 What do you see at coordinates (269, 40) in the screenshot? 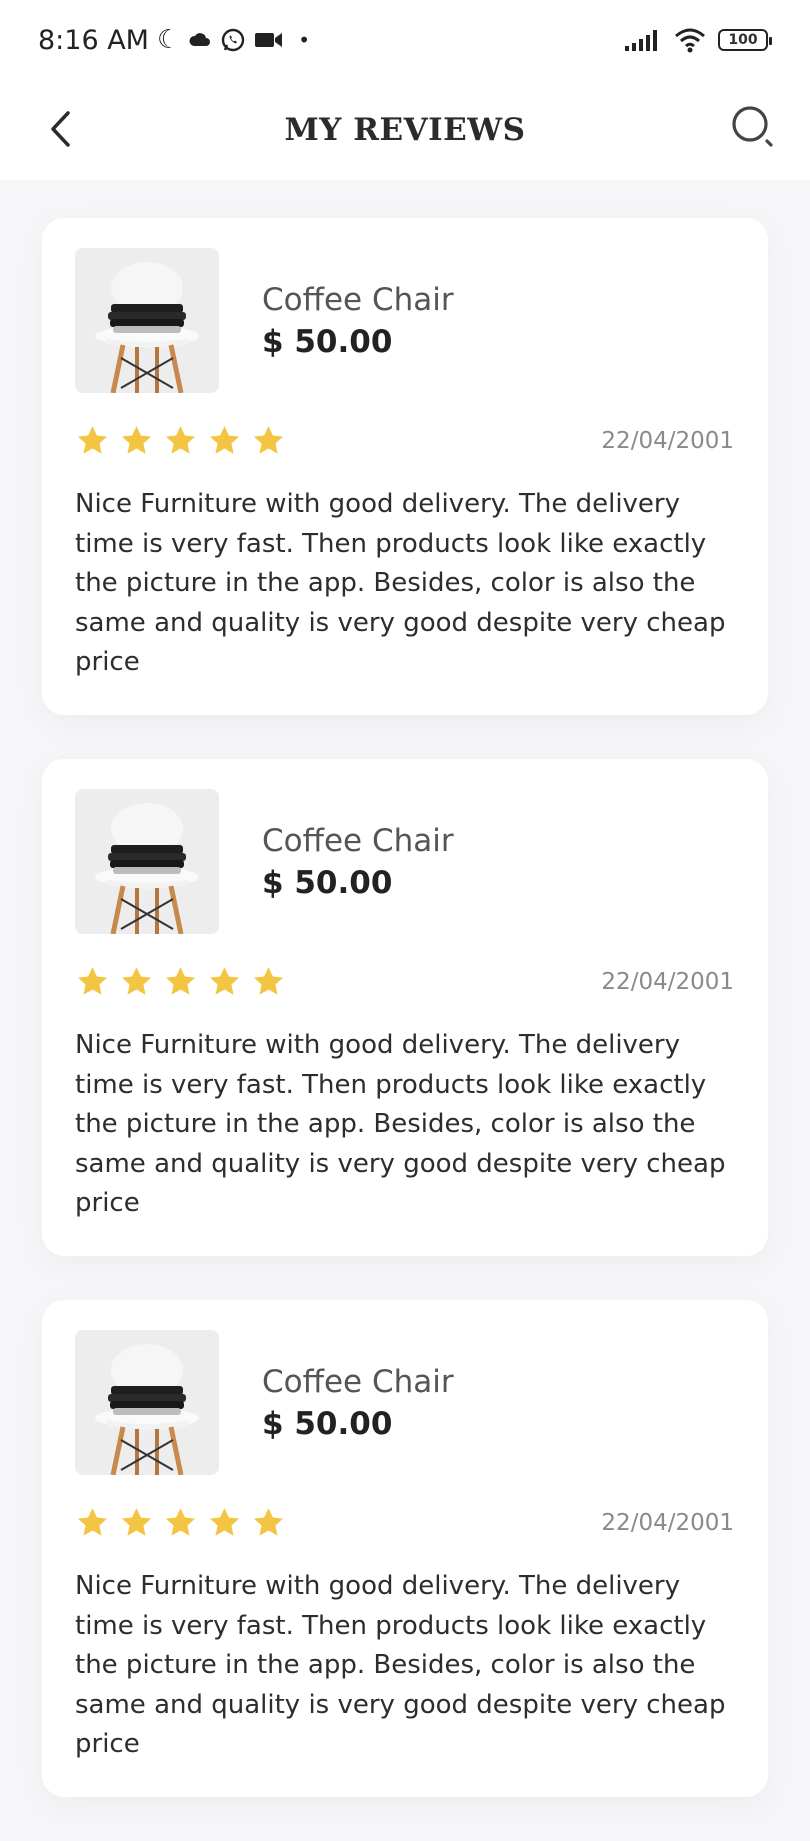
I see `video-icon` at bounding box center [269, 40].